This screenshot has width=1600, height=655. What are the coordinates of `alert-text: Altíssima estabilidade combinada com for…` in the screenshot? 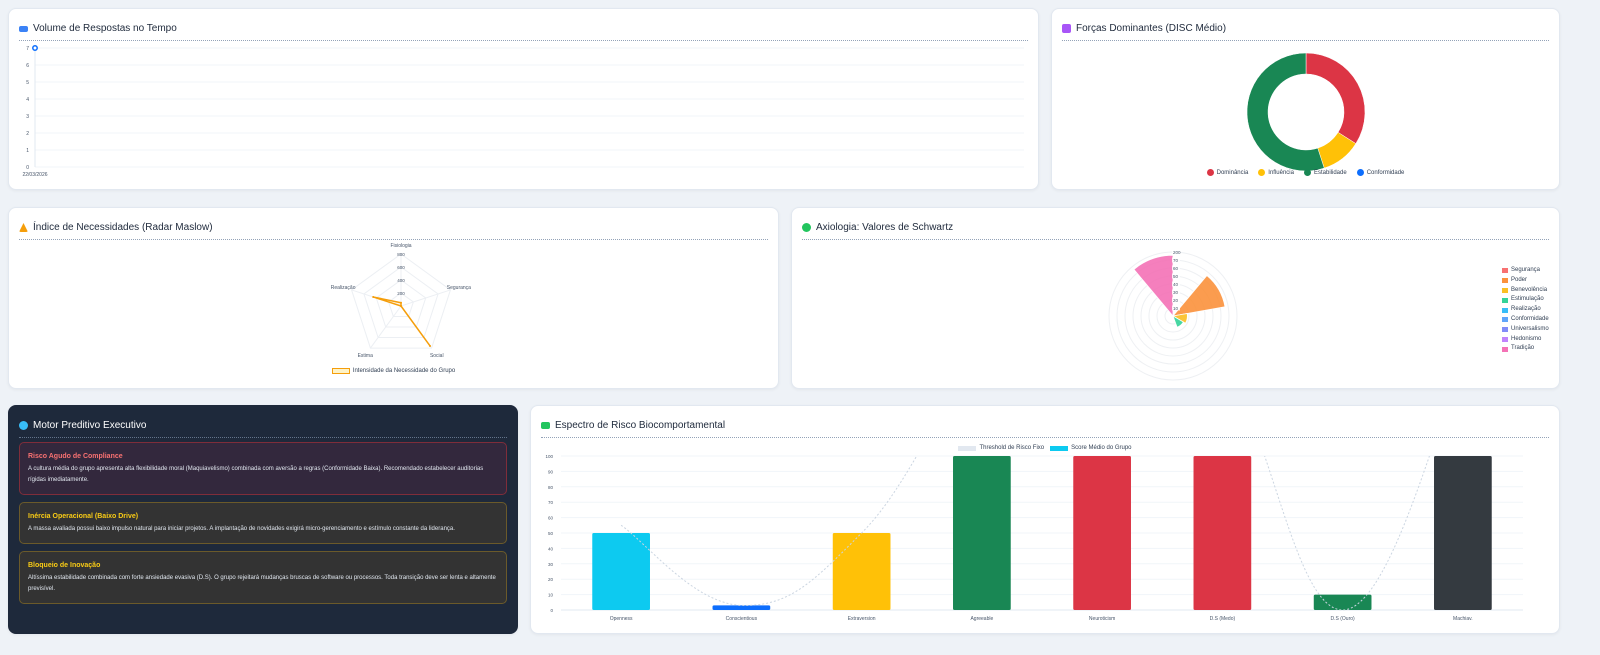 It's located at (262, 583).